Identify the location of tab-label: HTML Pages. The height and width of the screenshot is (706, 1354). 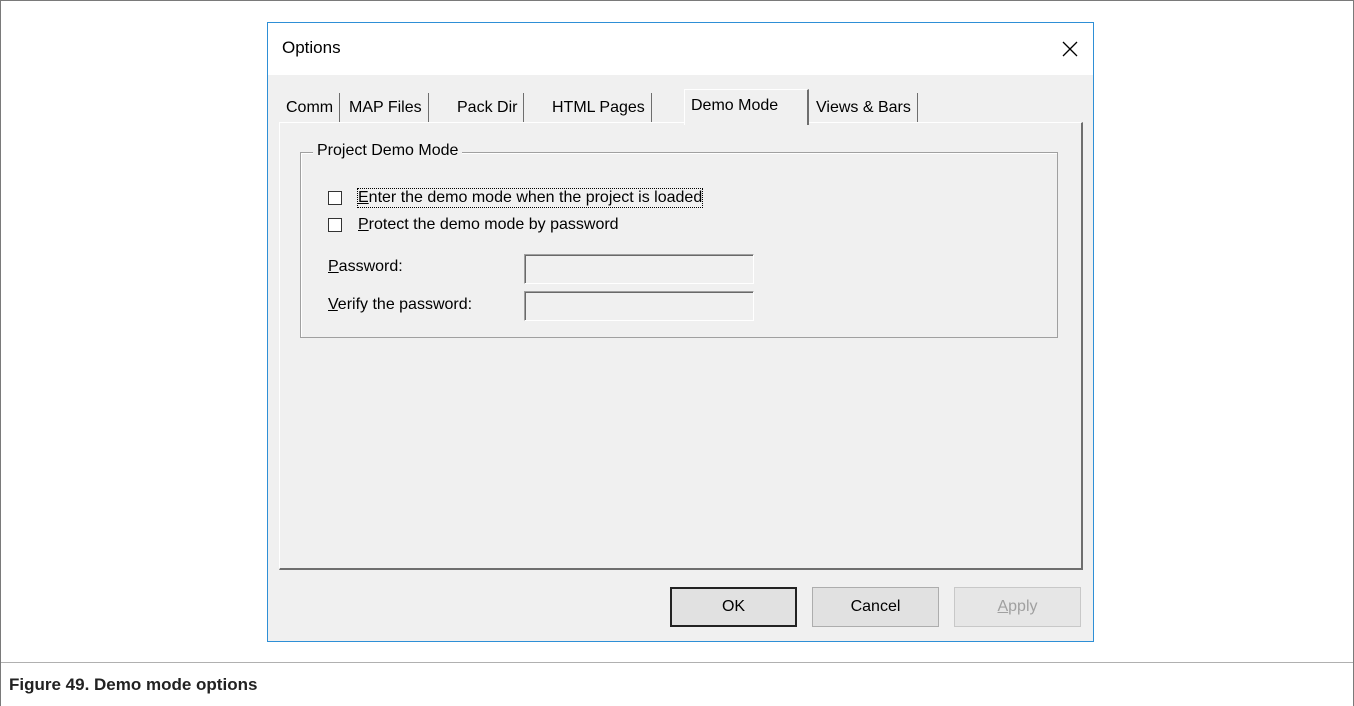
(598, 107).